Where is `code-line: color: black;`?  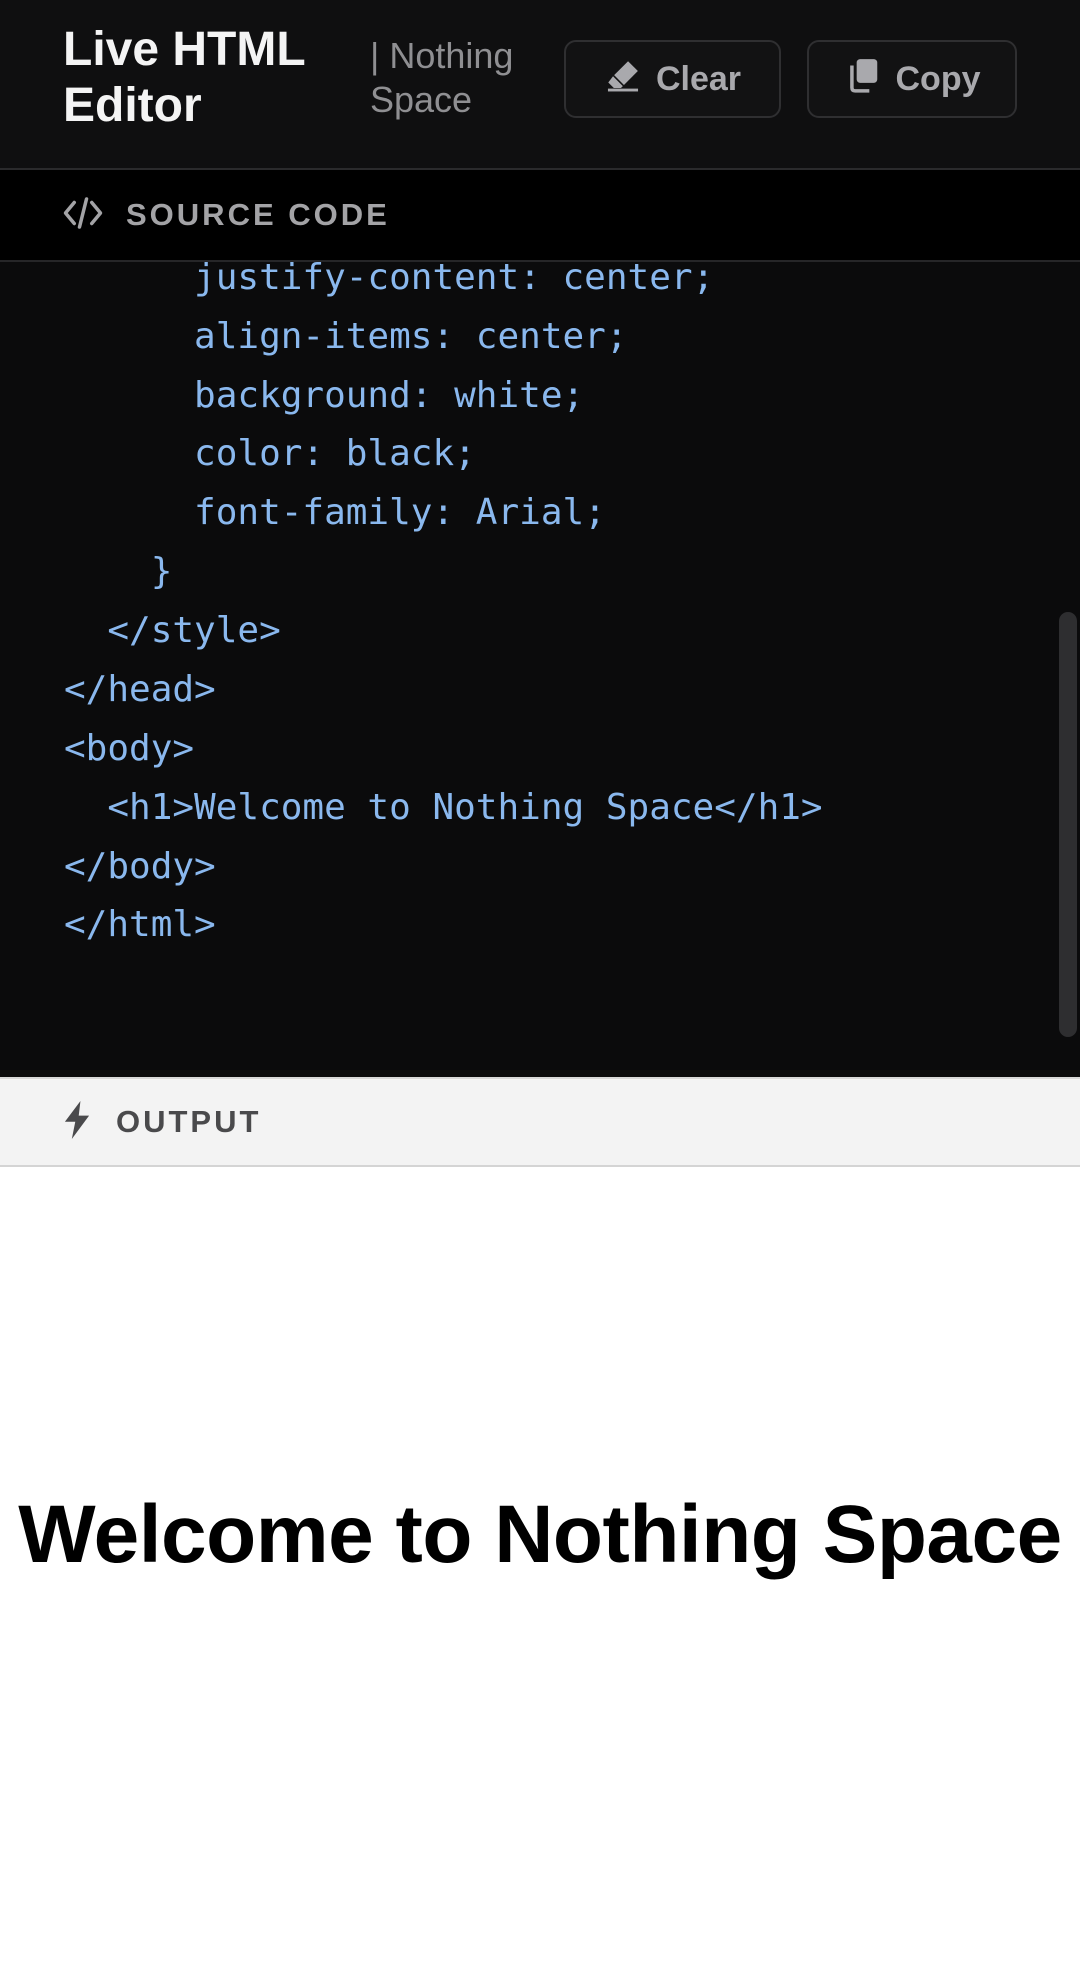 code-line: color: black; is located at coordinates (270, 453).